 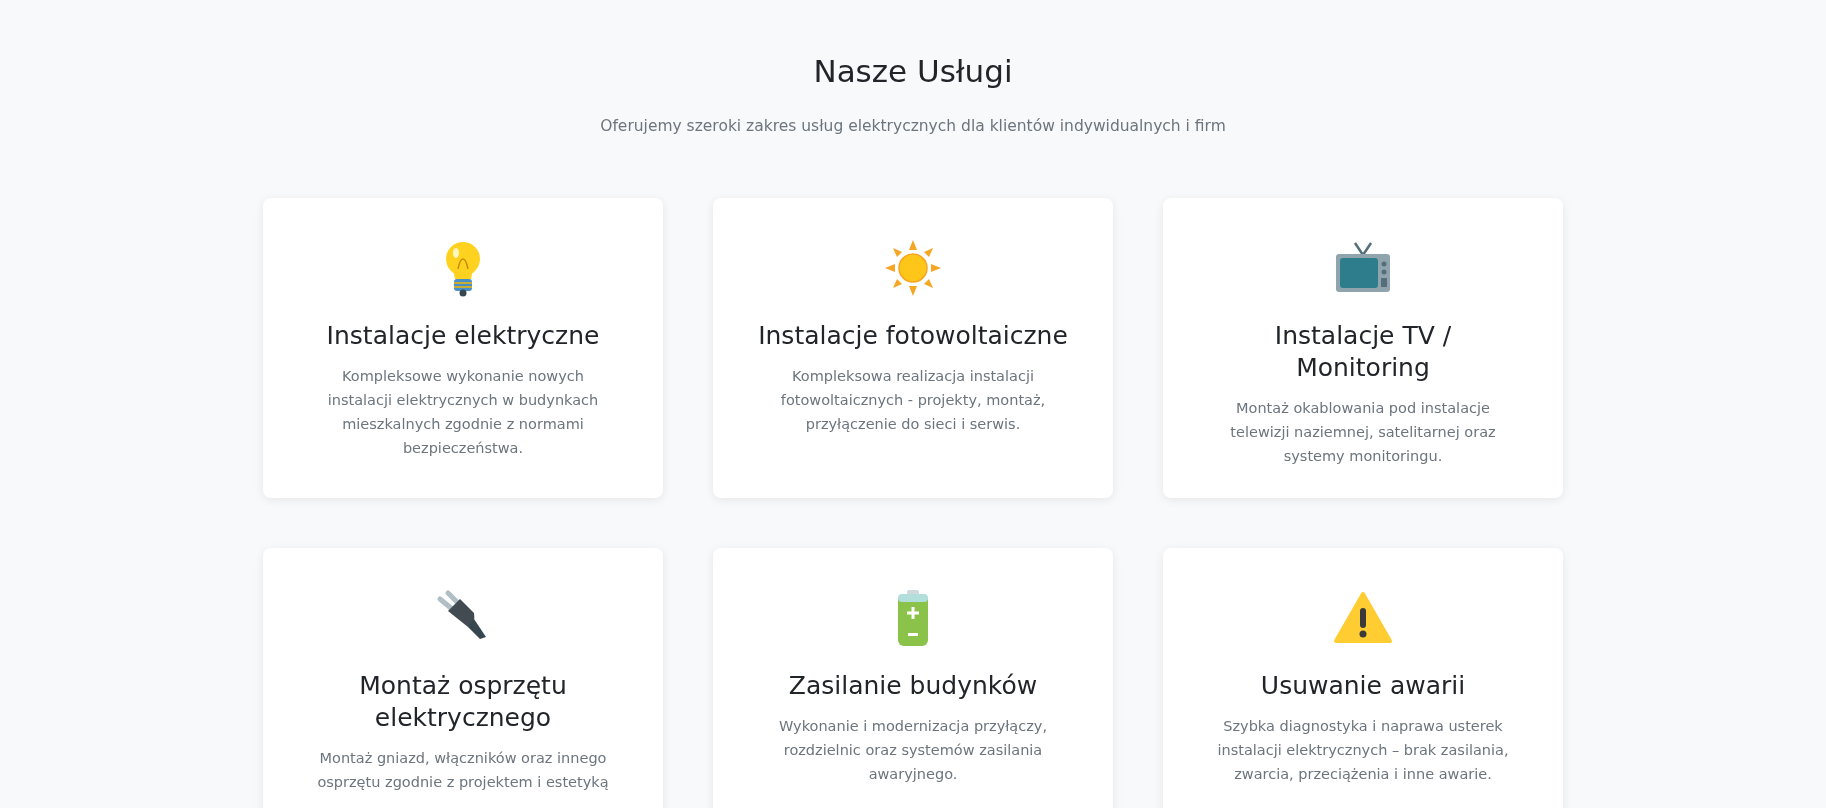 What do you see at coordinates (913, 618) in the screenshot?
I see `battery-icon` at bounding box center [913, 618].